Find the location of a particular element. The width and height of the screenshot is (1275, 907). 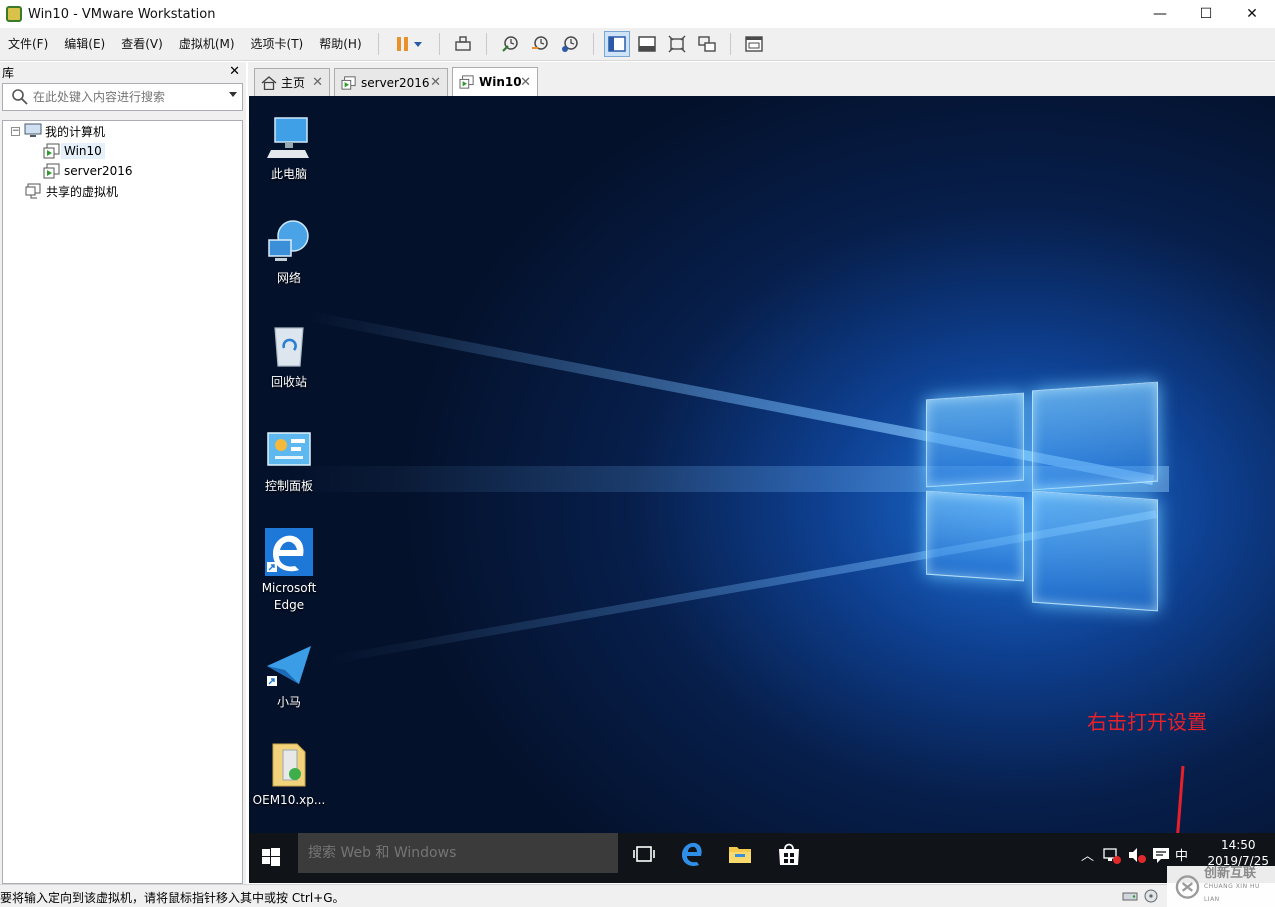

tree-node-my-computer: − 我的计算机 is located at coordinates (59, 131).